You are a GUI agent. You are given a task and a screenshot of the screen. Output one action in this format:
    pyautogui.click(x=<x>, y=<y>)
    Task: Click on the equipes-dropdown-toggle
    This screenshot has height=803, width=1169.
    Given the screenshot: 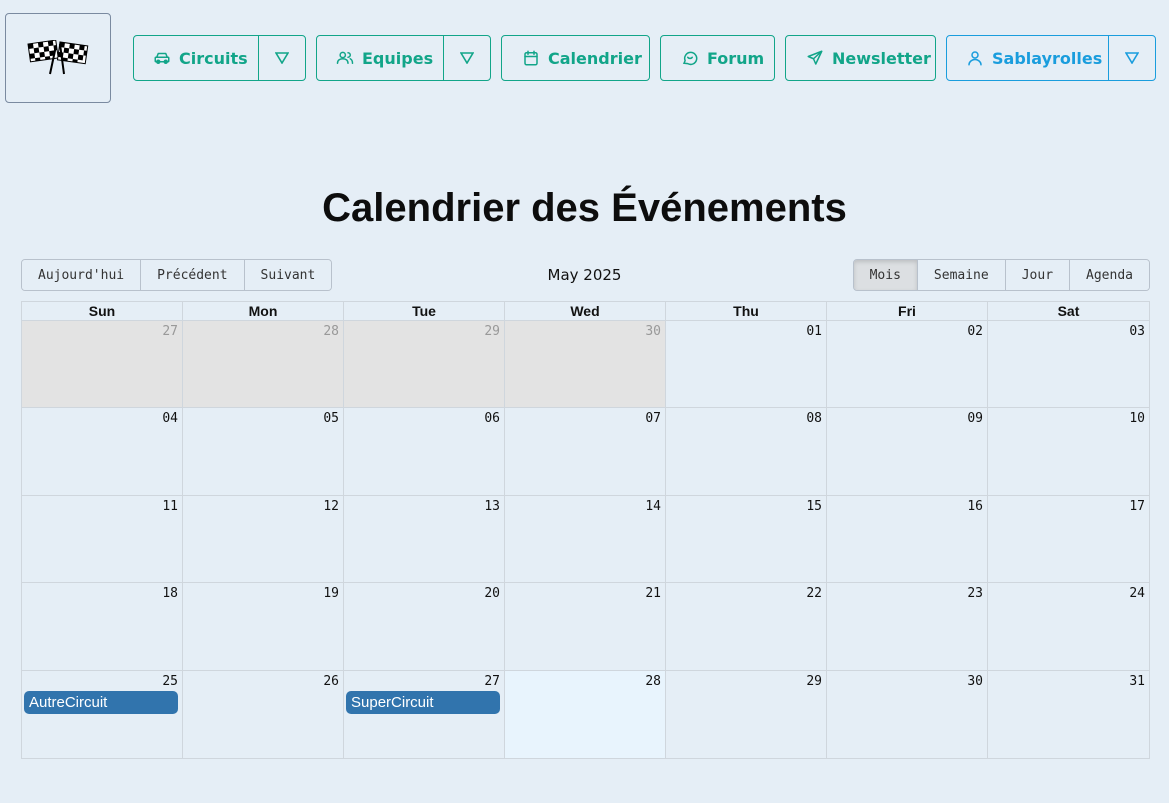 What is the action you would take?
    pyautogui.click(x=467, y=58)
    